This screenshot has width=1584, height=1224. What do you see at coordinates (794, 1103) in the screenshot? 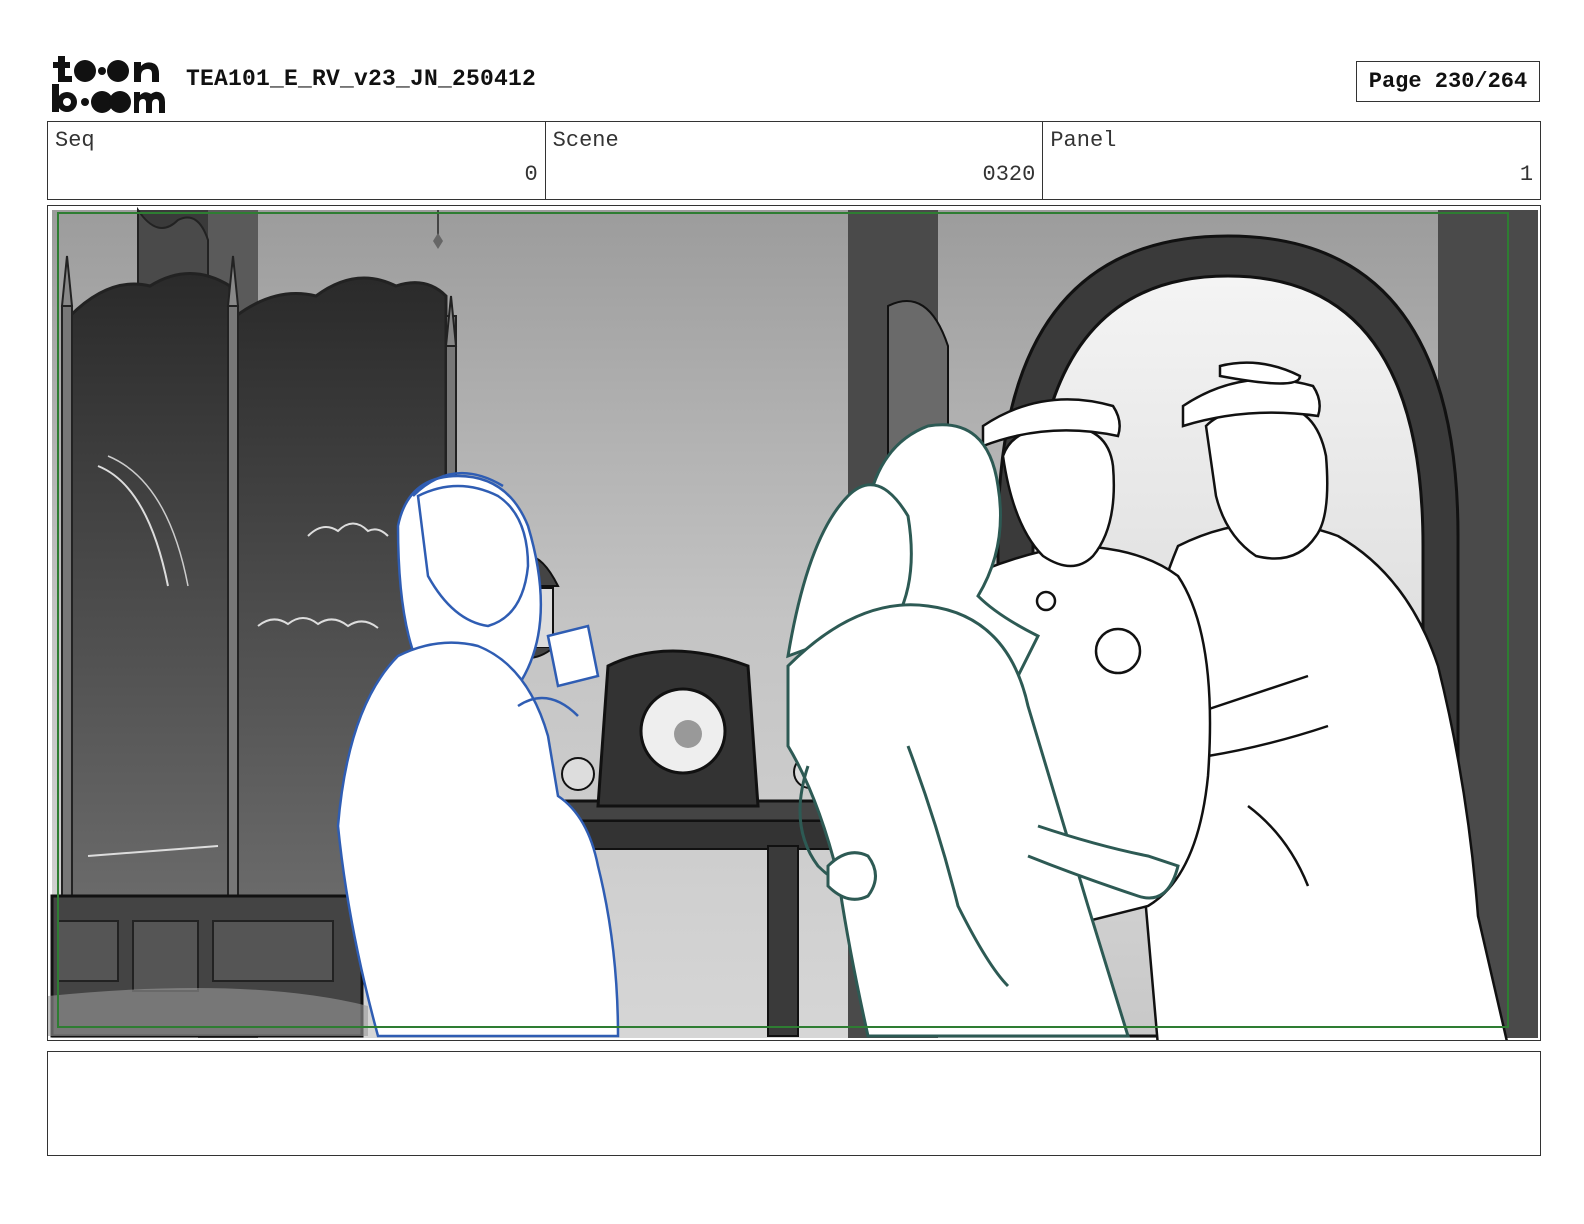
I see `panel-notes-box` at bounding box center [794, 1103].